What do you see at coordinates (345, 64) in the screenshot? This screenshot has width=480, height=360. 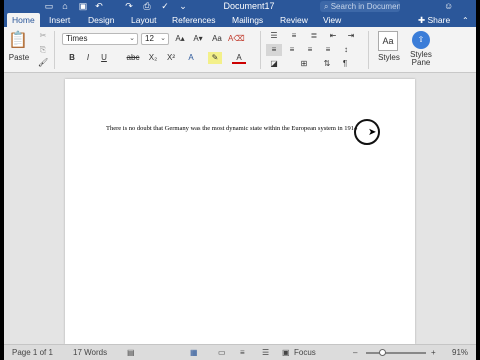 I see `paragraph-mark-icon: ¶` at bounding box center [345, 64].